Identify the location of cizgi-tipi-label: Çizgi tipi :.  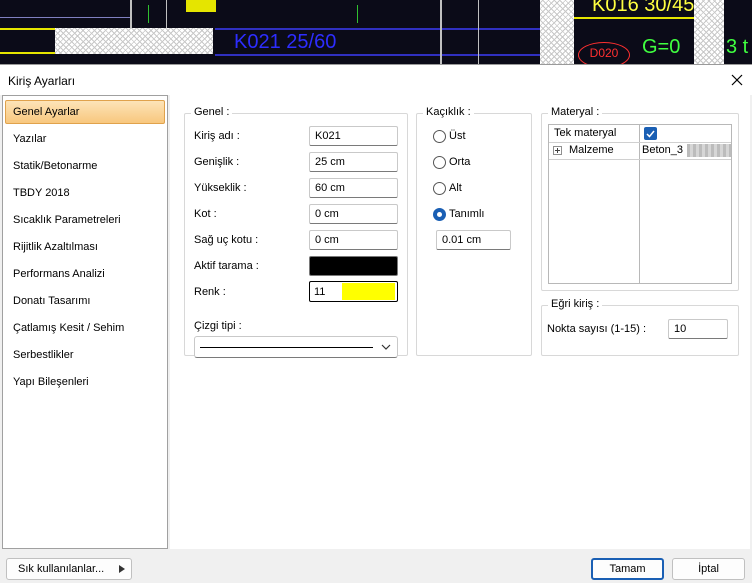
(218, 326).